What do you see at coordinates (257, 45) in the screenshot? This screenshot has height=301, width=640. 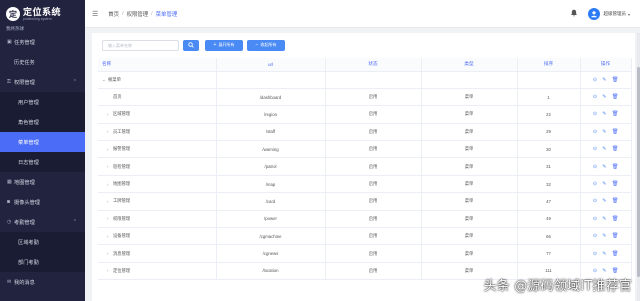 I see `minus-icon: −` at bounding box center [257, 45].